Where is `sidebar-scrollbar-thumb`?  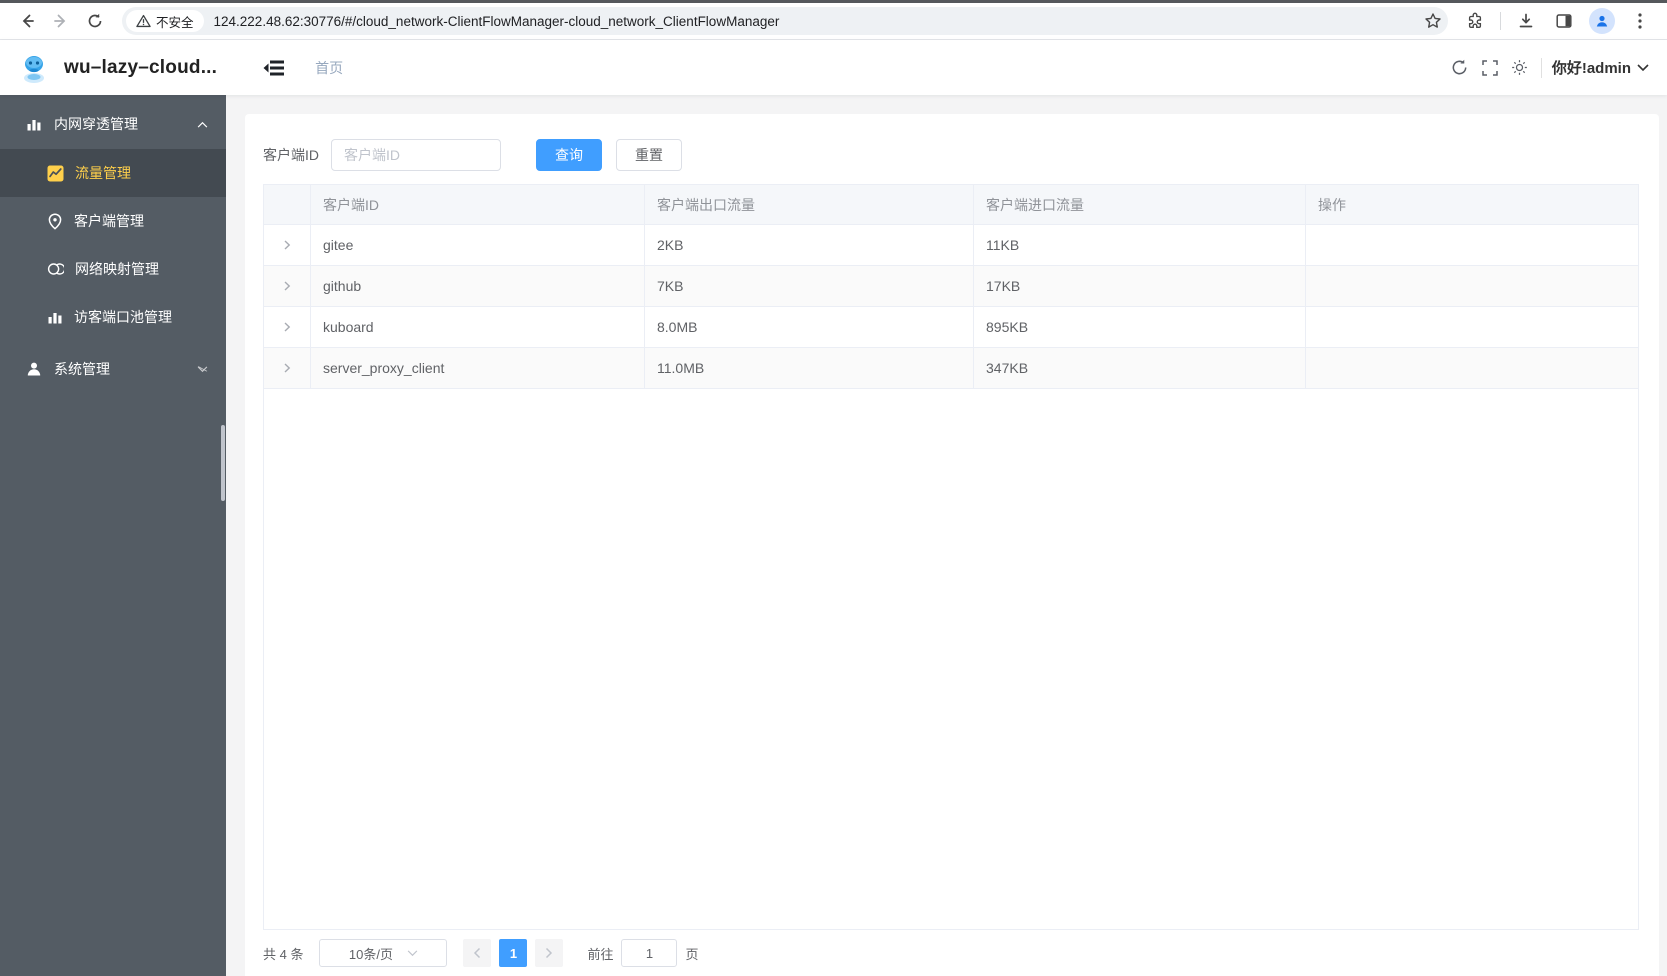
sidebar-scrollbar-thumb is located at coordinates (223, 463).